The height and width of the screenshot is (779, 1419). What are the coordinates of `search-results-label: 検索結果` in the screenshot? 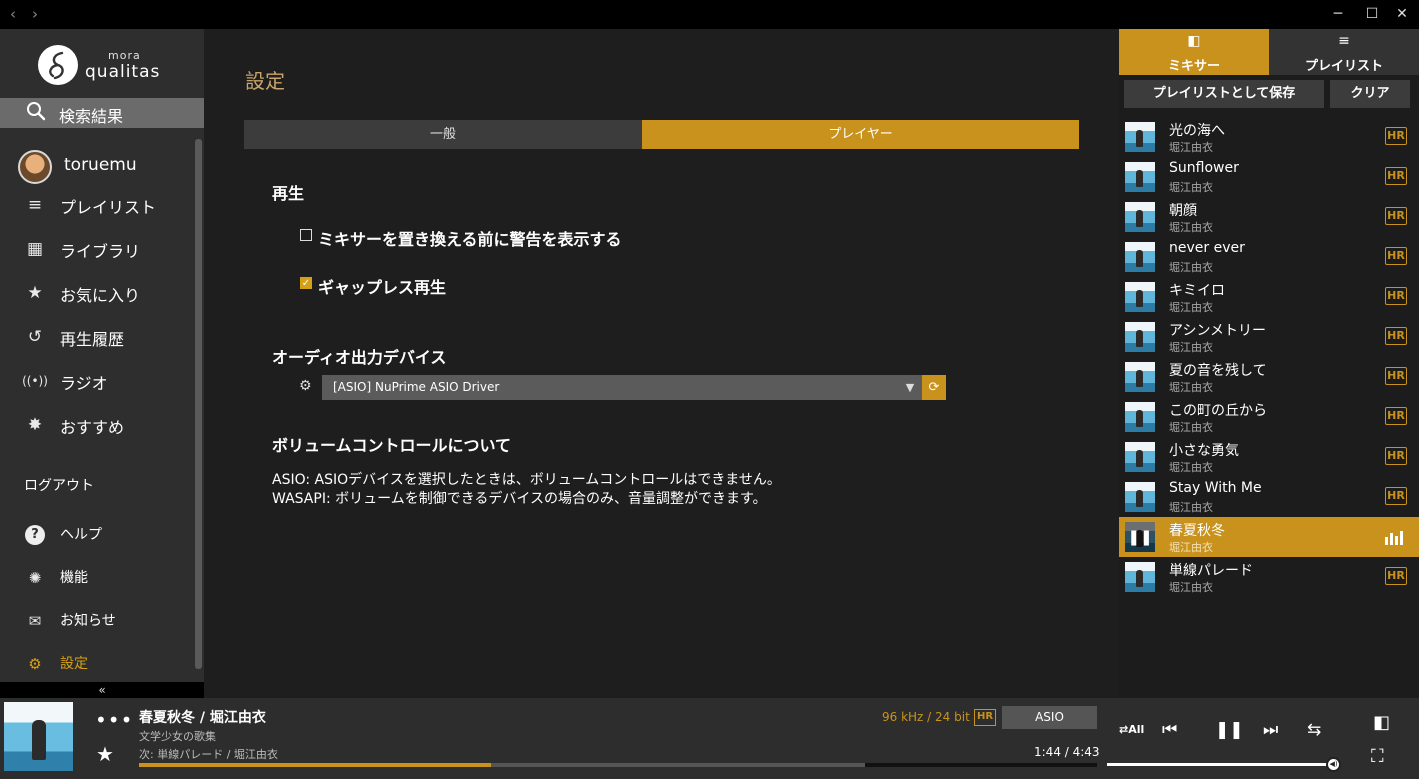 It's located at (91, 116).